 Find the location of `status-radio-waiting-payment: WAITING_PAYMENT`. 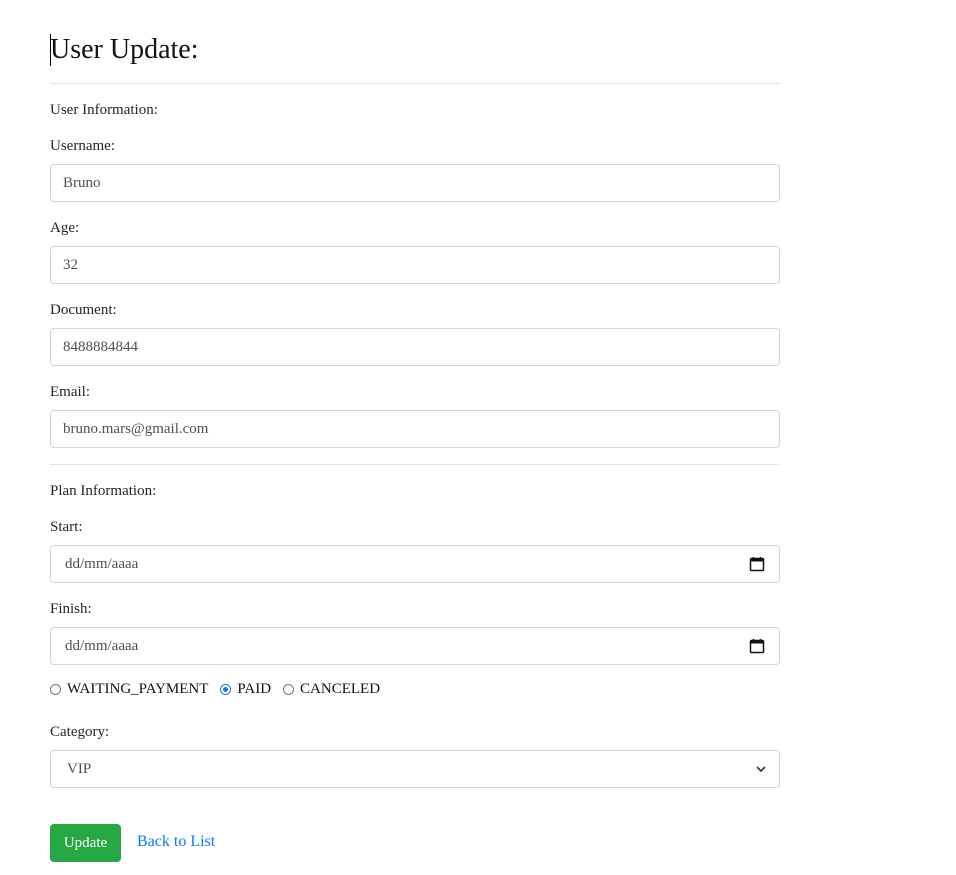

status-radio-waiting-payment: WAITING_PAYMENT is located at coordinates (129, 689).